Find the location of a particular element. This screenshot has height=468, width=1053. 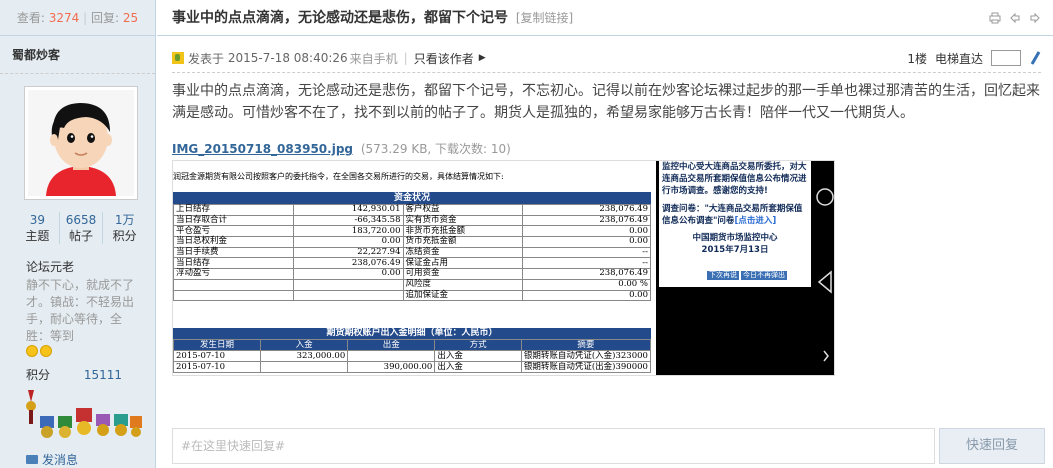

replies-count: 25 is located at coordinates (130, 18).